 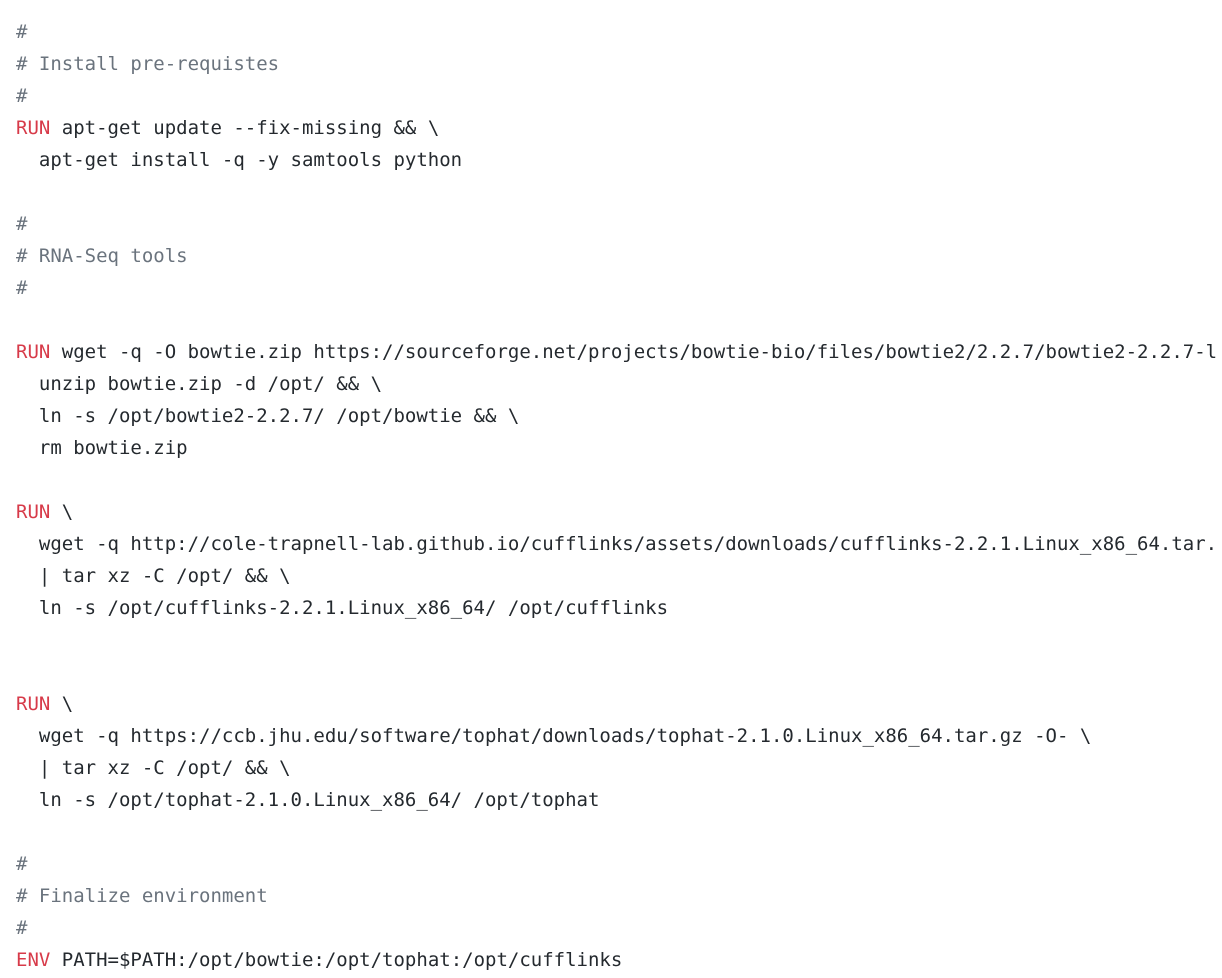 I want to click on code-line-8: # RNA-Seq tools, so click(x=611, y=256).